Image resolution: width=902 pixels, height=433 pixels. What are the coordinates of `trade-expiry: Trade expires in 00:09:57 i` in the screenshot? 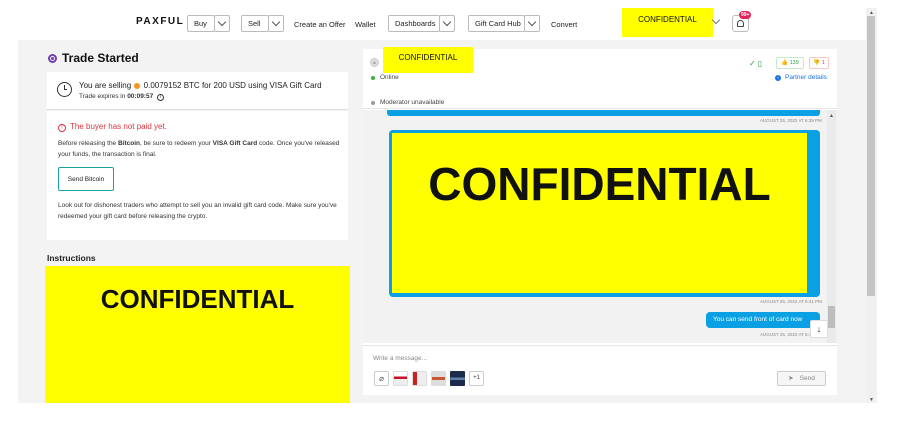 It's located at (122, 97).